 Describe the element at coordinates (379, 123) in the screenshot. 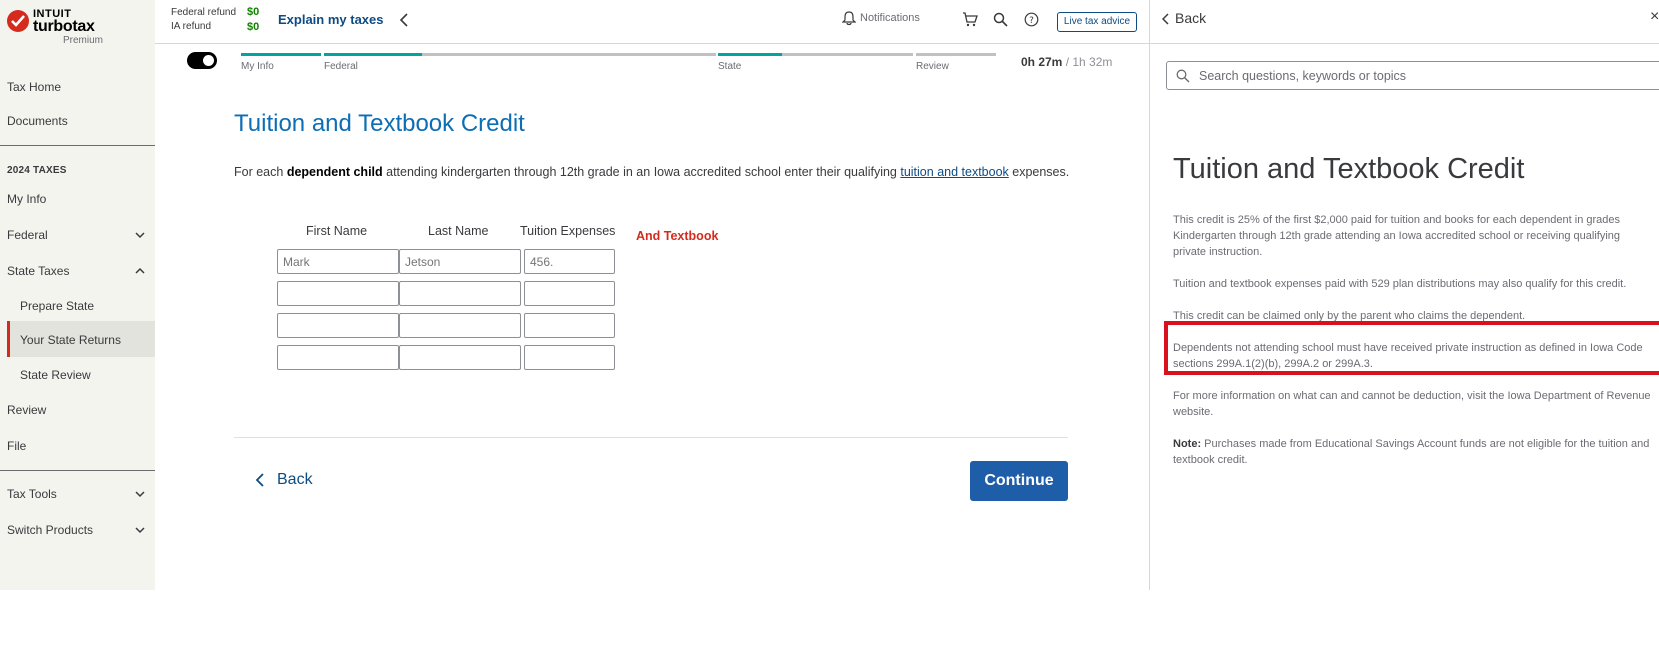

I see `page-title: Tuition and Textbook Credit` at that location.